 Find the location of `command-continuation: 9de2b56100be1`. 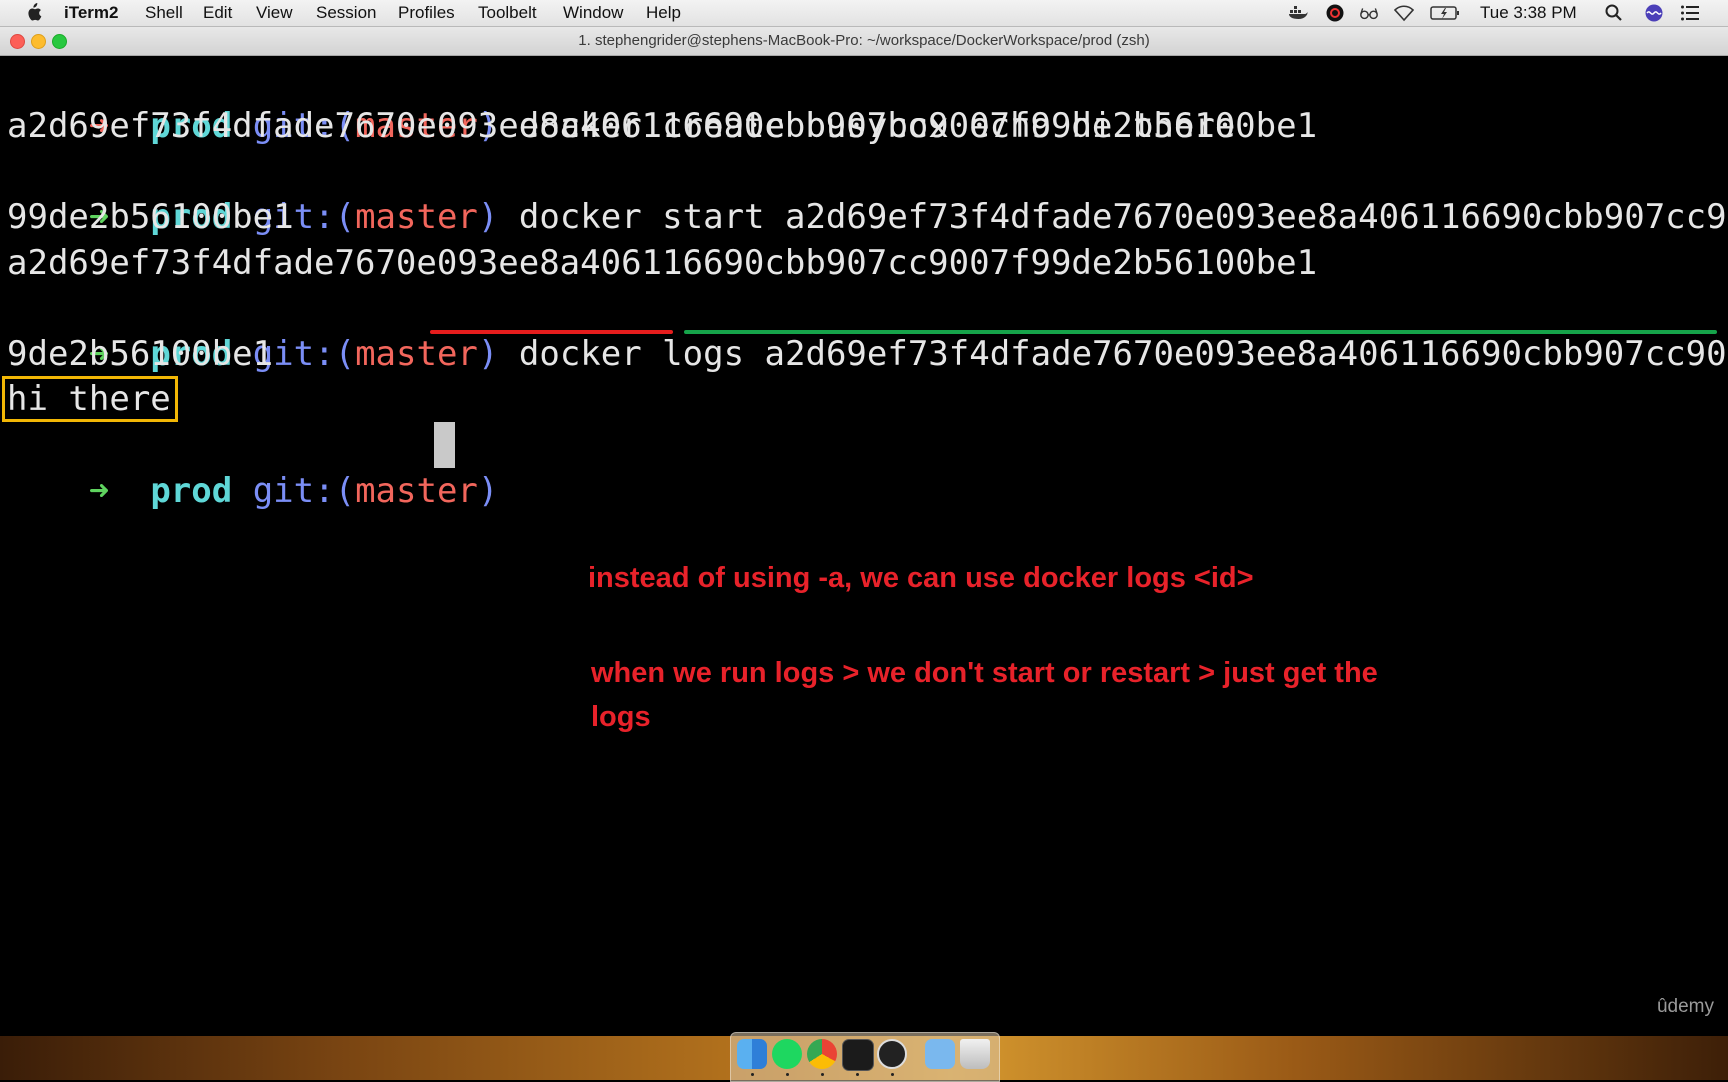

command-continuation: 9de2b56100be1 is located at coordinates (140, 354).